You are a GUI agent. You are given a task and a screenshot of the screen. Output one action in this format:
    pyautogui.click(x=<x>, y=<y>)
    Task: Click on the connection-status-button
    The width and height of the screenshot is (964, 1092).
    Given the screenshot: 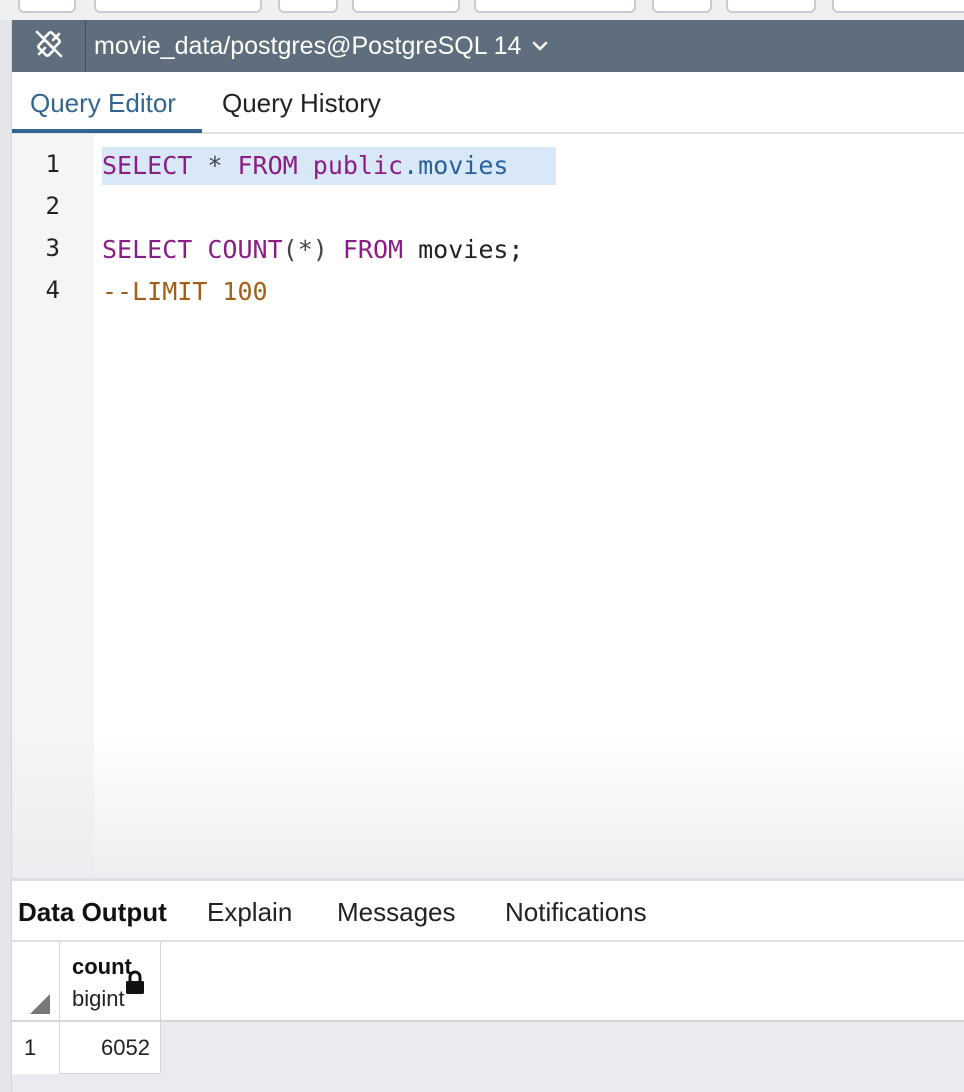 What is the action you would take?
    pyautogui.click(x=49, y=46)
    